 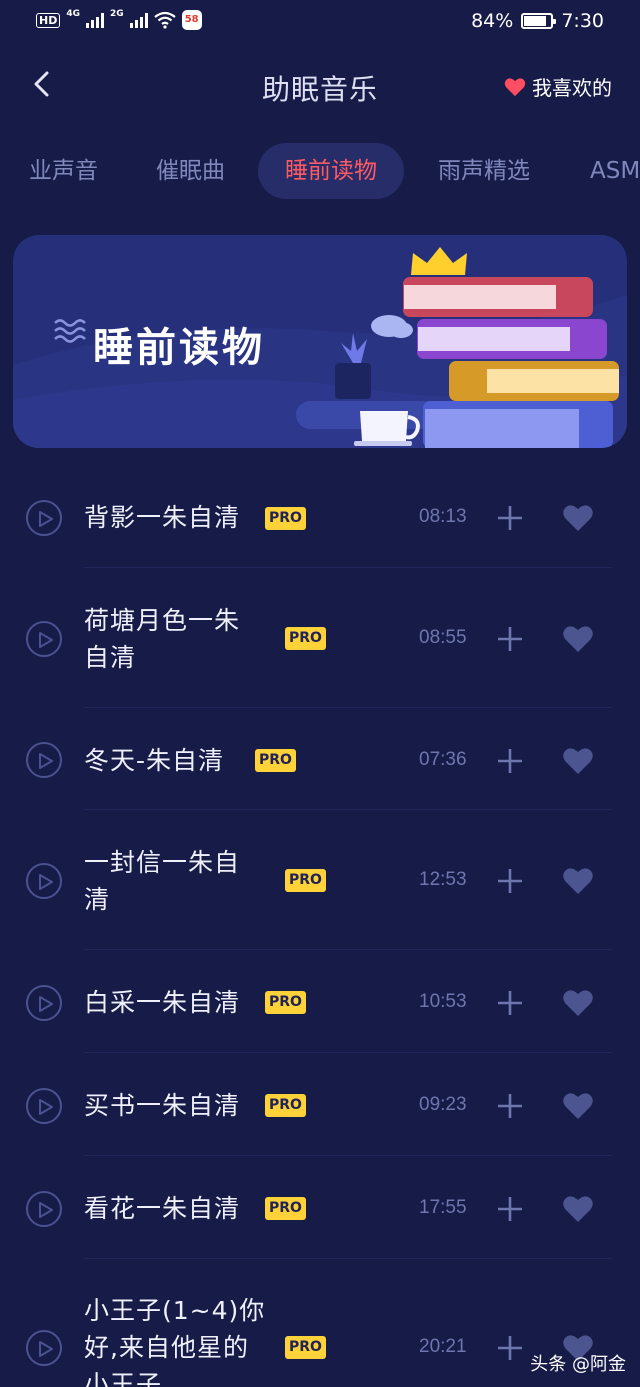 What do you see at coordinates (443, 516) in the screenshot?
I see `track-duration: 08:13` at bounding box center [443, 516].